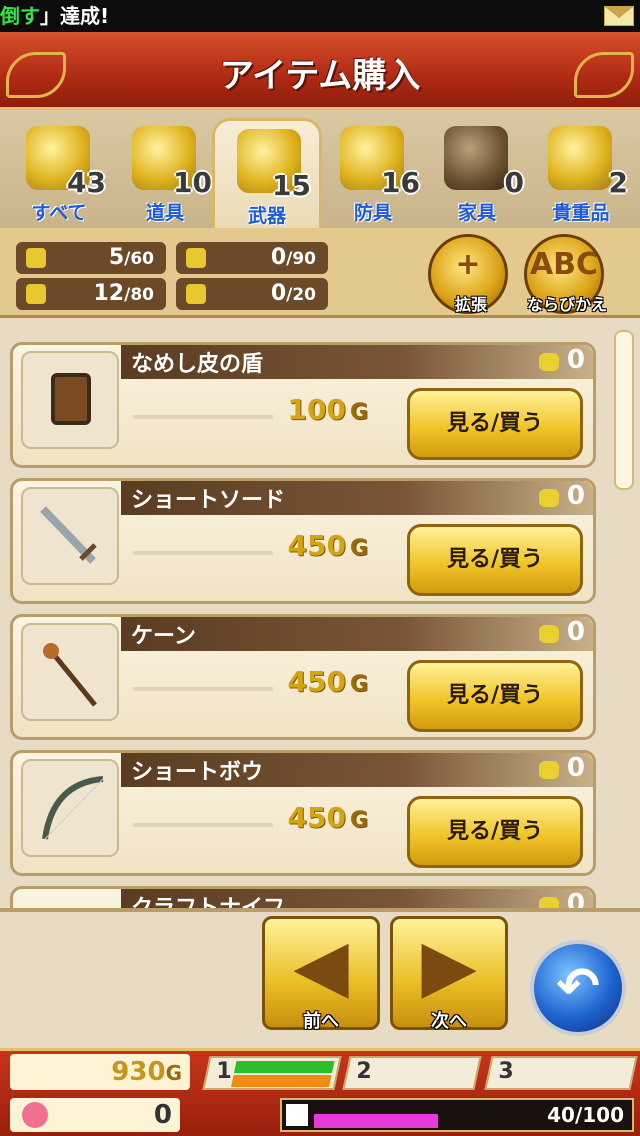  Describe the element at coordinates (321, 965) in the screenshot. I see `arrow-left-icon: ◀` at that location.